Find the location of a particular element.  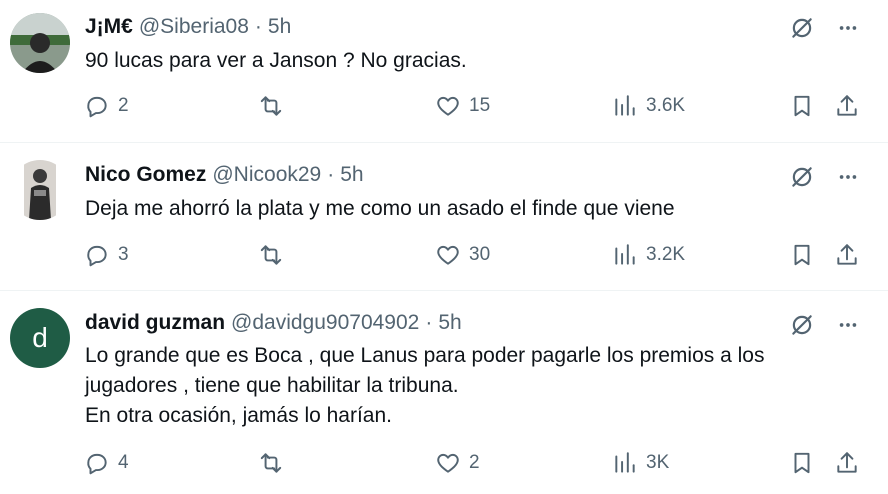

reply-button: 4 is located at coordinates (106, 463).